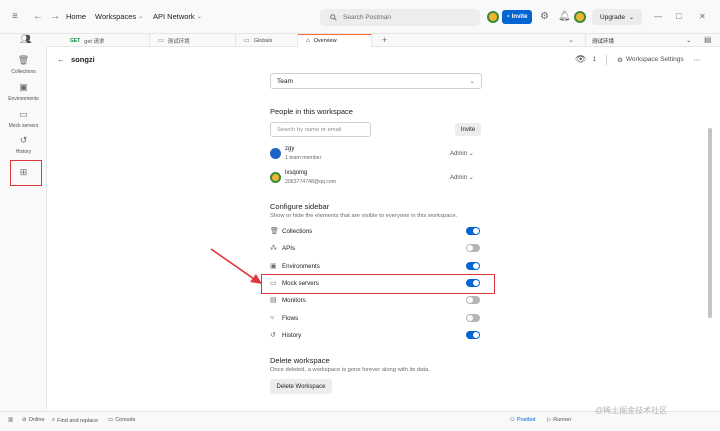  I want to click on tabs-dropdown-icon: ⌄, so click(571, 41).